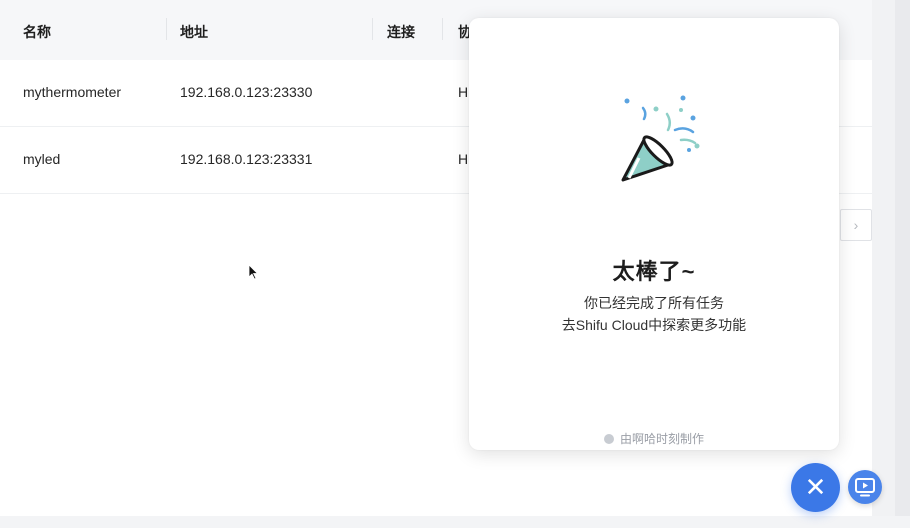  I want to click on device-address-cell: 192.168.0.123:23330, so click(246, 92).